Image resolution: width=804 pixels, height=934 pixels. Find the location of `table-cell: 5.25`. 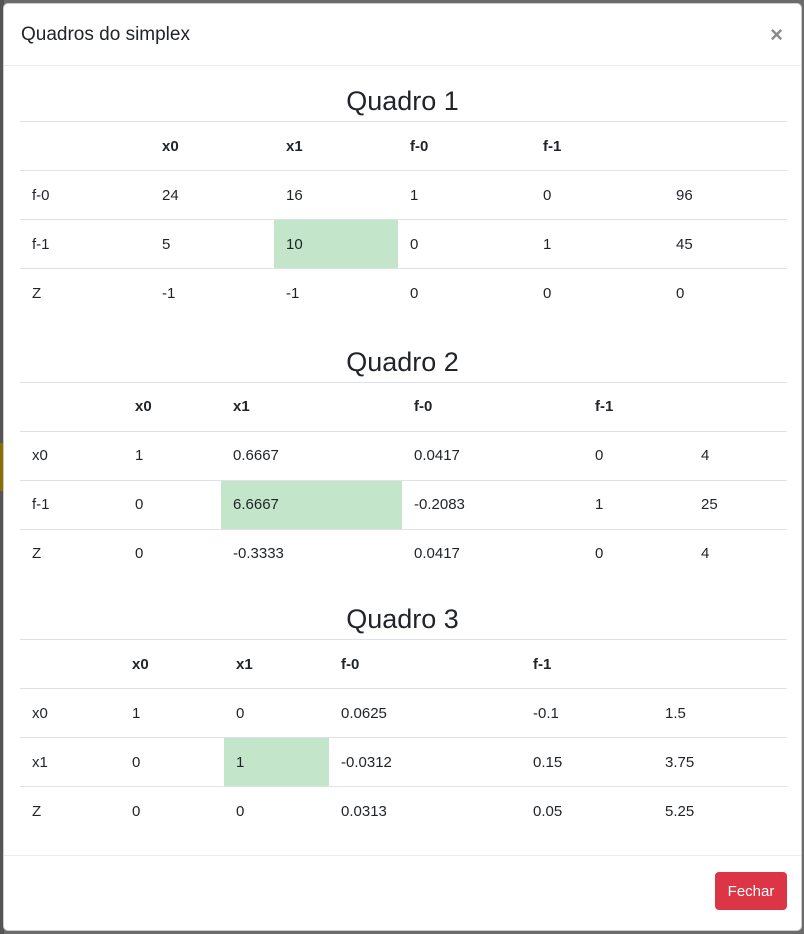

table-cell: 5.25 is located at coordinates (720, 811).